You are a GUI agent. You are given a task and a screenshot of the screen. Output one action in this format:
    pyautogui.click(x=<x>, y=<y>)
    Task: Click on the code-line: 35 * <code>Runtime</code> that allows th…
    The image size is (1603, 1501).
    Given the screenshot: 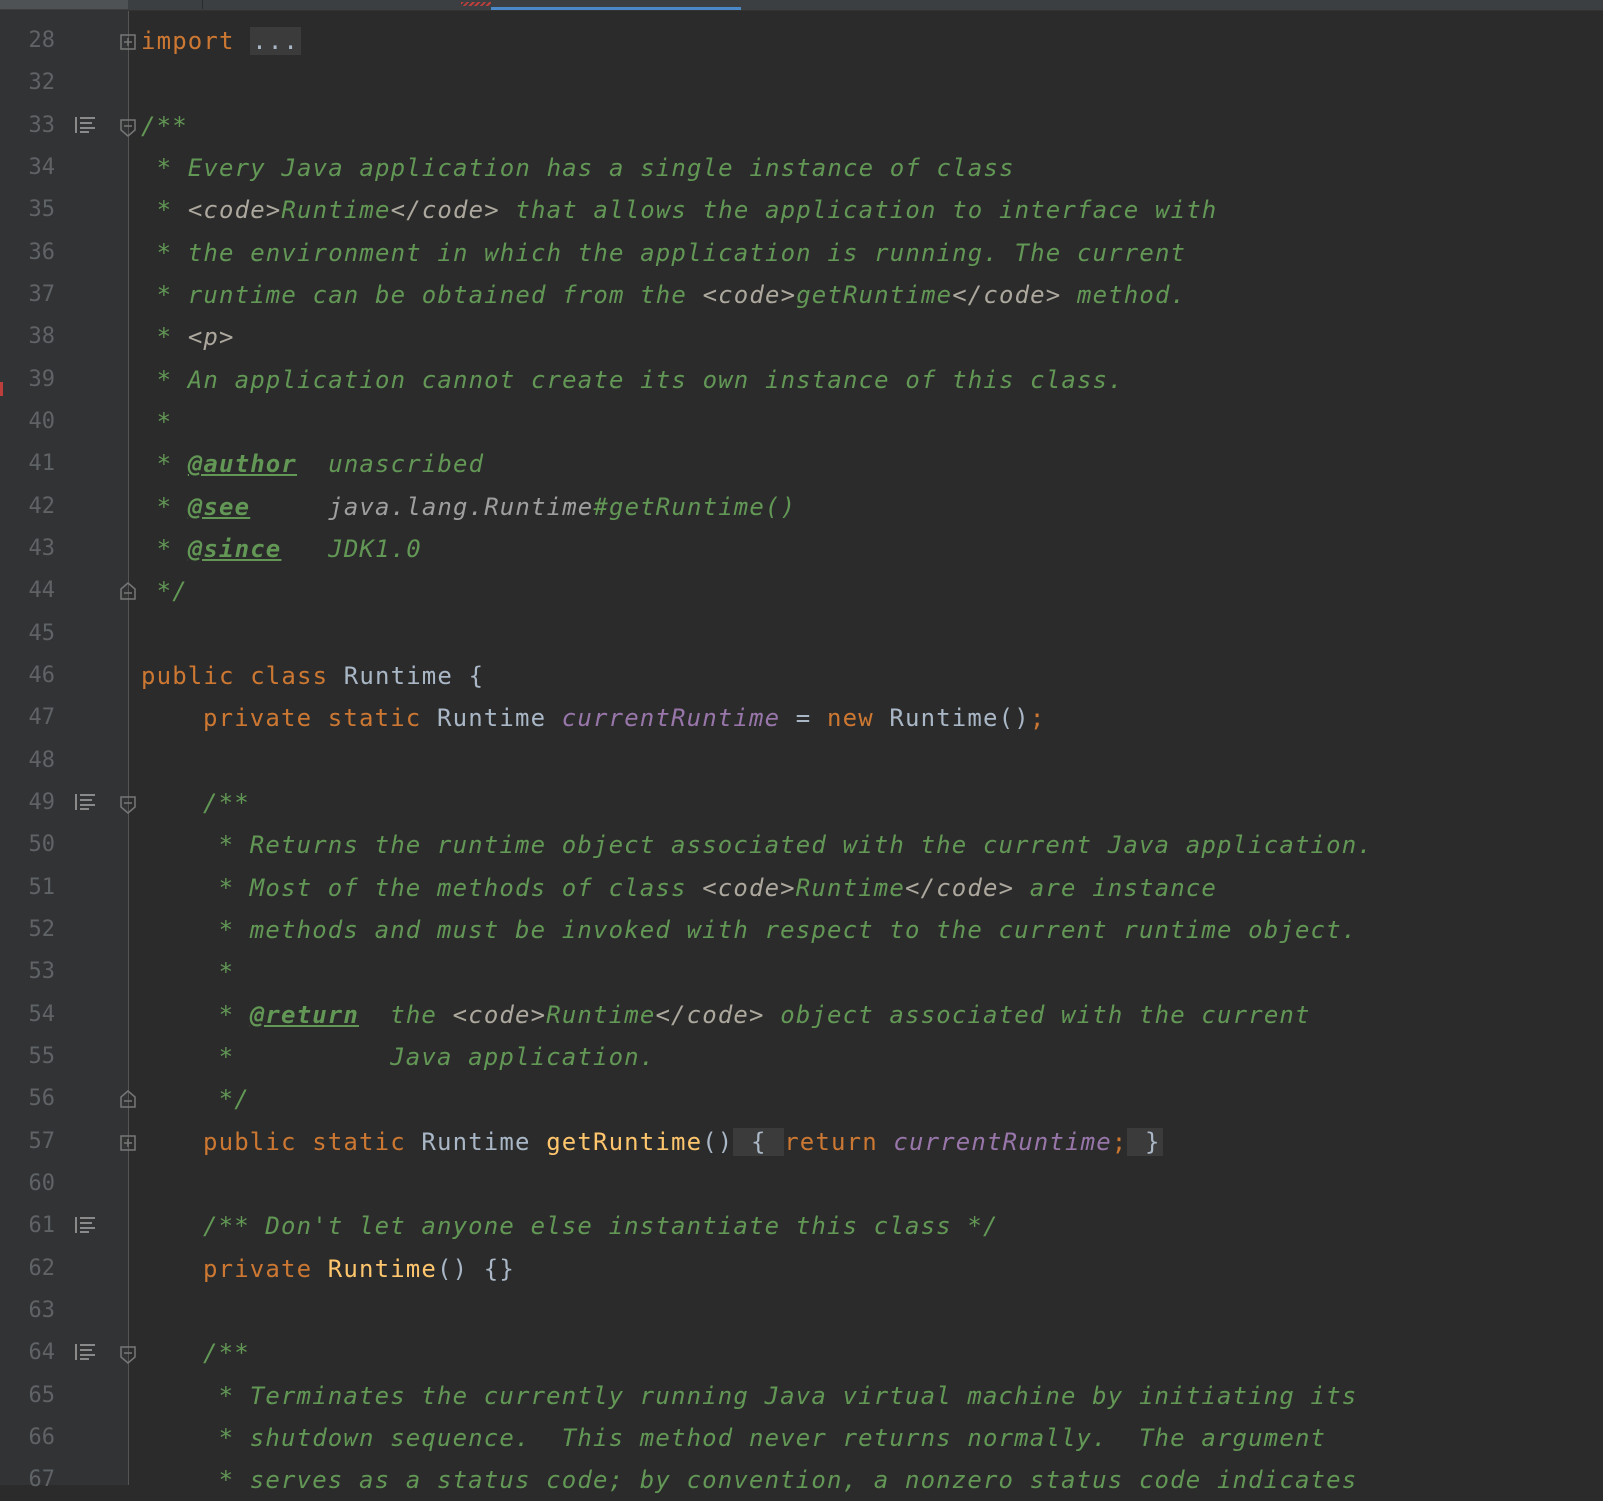 What is the action you would take?
    pyautogui.click(x=801, y=210)
    